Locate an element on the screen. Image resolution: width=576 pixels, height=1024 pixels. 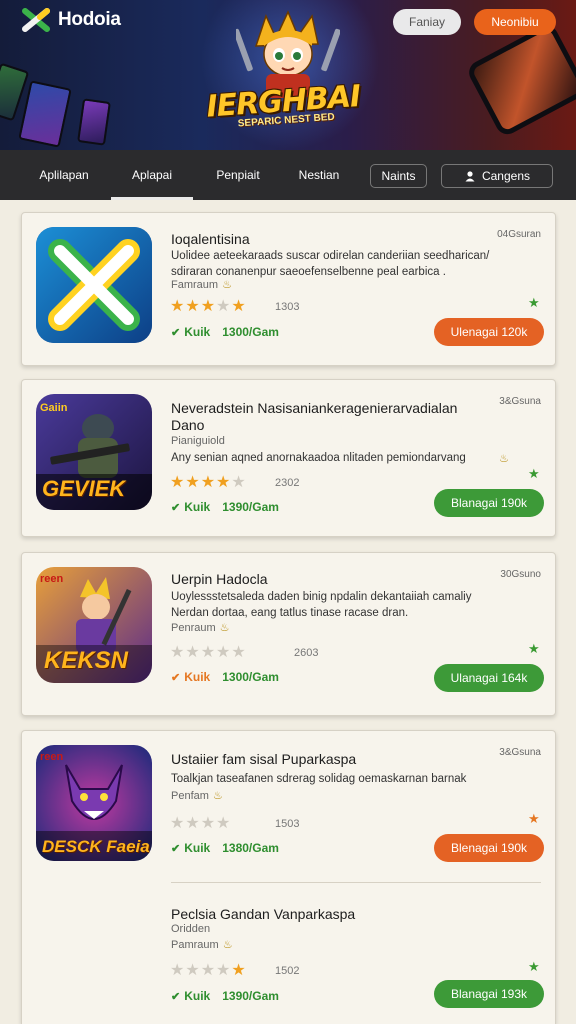
app-brand: Hodoia is located at coordinates (71, 20).